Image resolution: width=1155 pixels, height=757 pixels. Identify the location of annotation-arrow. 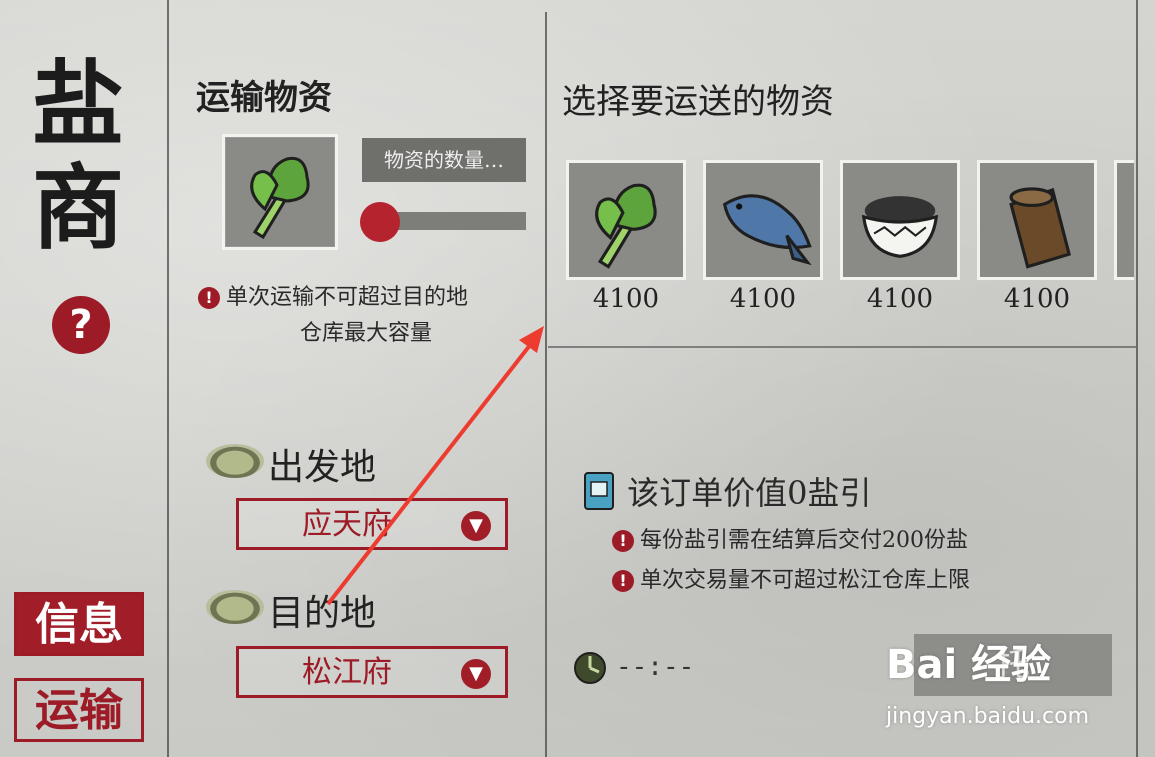
(435, 466).